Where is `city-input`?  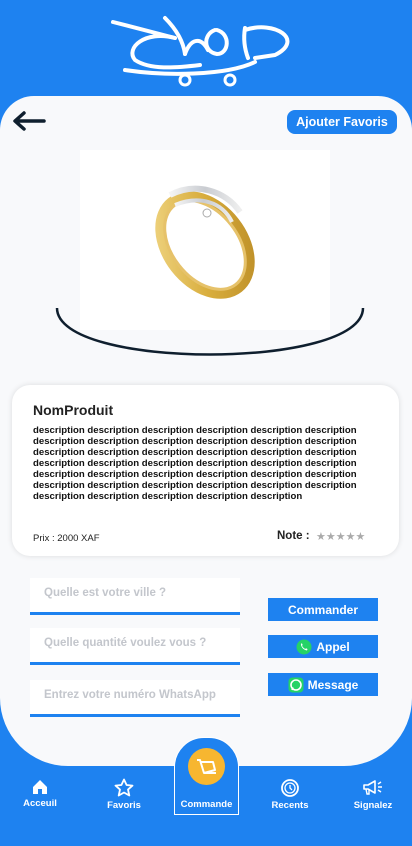
city-input is located at coordinates (139, 593).